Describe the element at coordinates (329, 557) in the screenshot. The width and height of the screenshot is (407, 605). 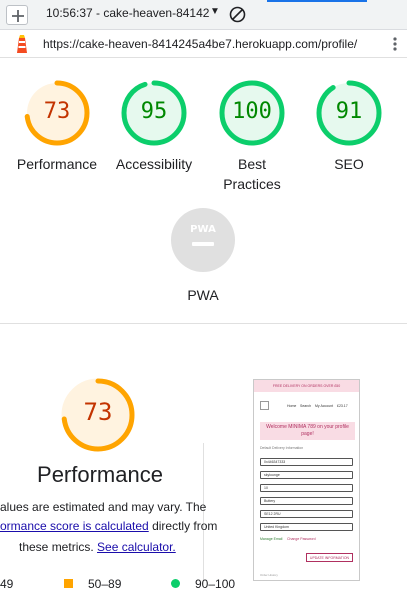
I see `thumb-update-button: UPDATE INFORMATION` at that location.